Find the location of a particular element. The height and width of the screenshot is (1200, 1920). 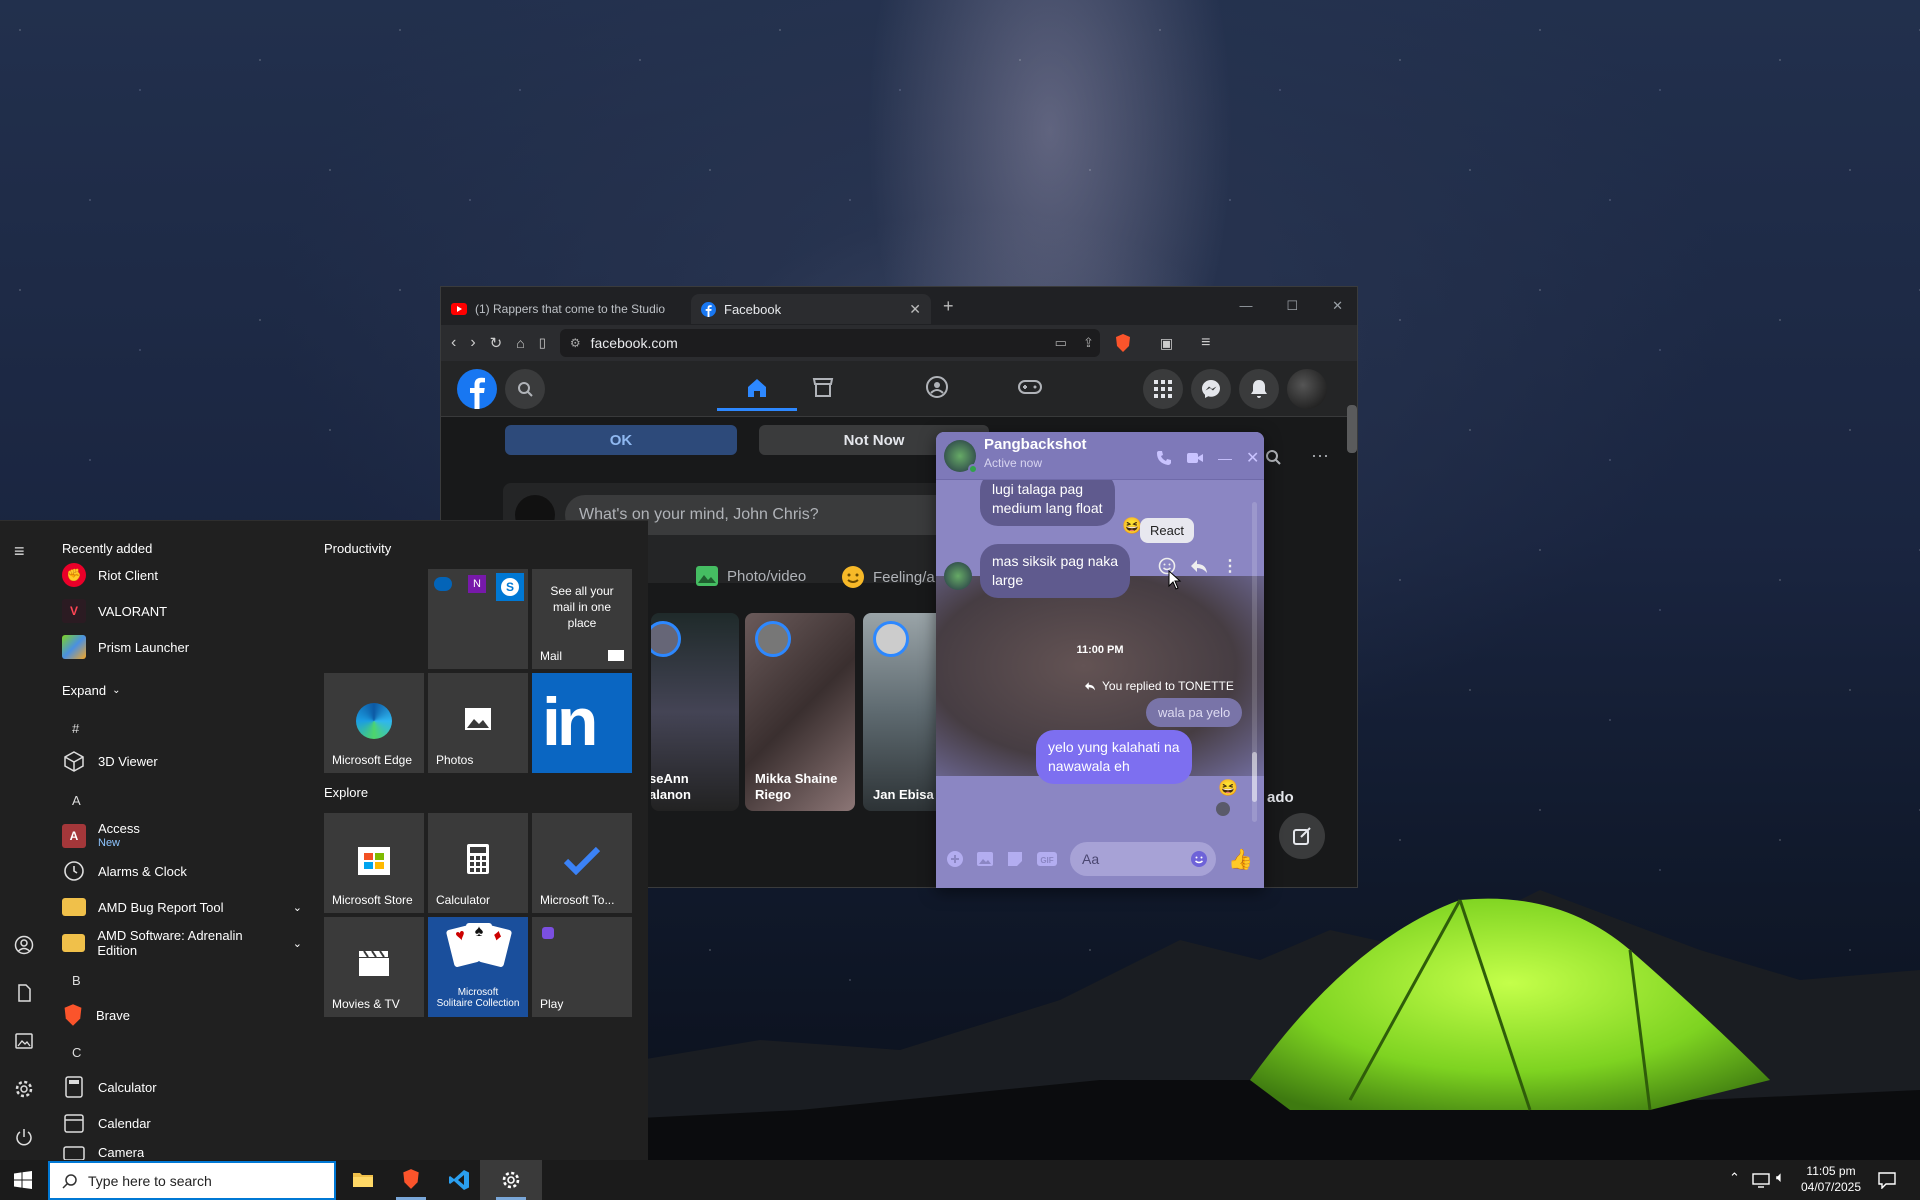

letter-header: C is located at coordinates (76, 1052).